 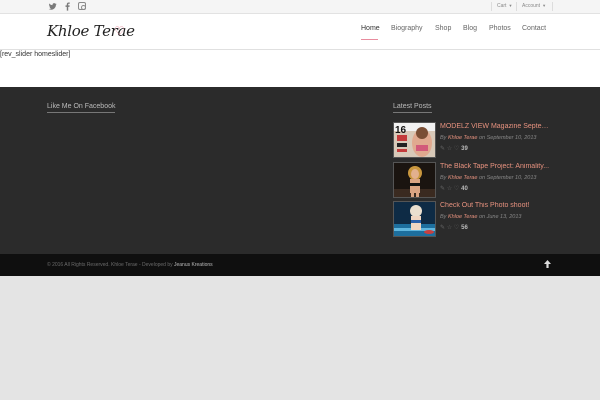 I want to click on facebook-icon, so click(x=67, y=6).